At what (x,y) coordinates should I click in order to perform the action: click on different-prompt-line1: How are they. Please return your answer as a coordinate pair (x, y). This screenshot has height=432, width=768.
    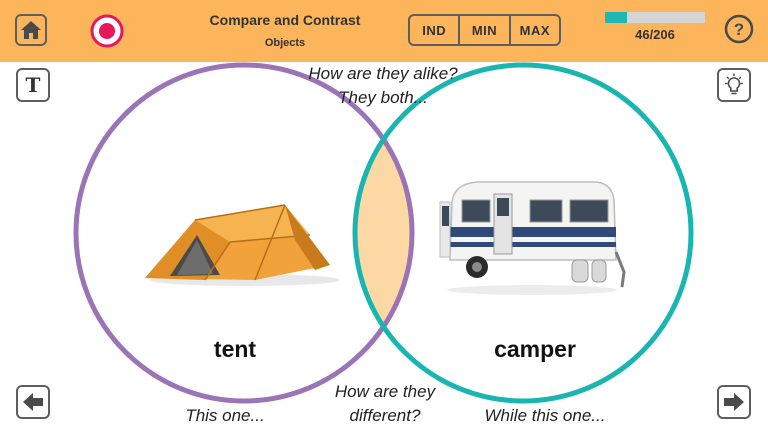
    Looking at the image, I should click on (385, 391).